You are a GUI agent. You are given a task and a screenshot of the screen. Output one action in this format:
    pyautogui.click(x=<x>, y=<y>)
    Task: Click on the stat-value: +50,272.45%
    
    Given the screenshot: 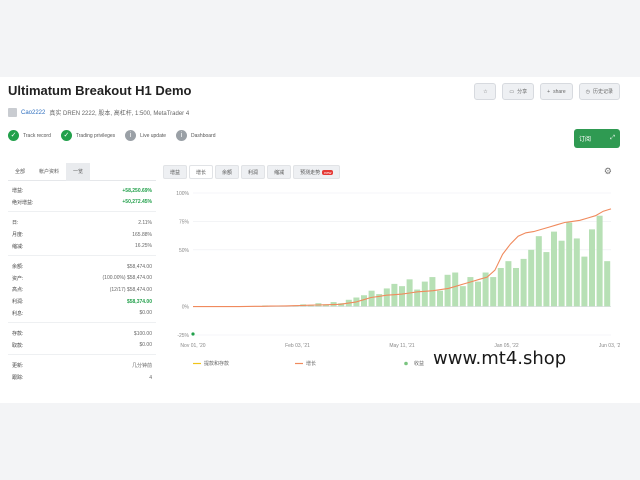 What is the action you would take?
    pyautogui.click(x=137, y=202)
    